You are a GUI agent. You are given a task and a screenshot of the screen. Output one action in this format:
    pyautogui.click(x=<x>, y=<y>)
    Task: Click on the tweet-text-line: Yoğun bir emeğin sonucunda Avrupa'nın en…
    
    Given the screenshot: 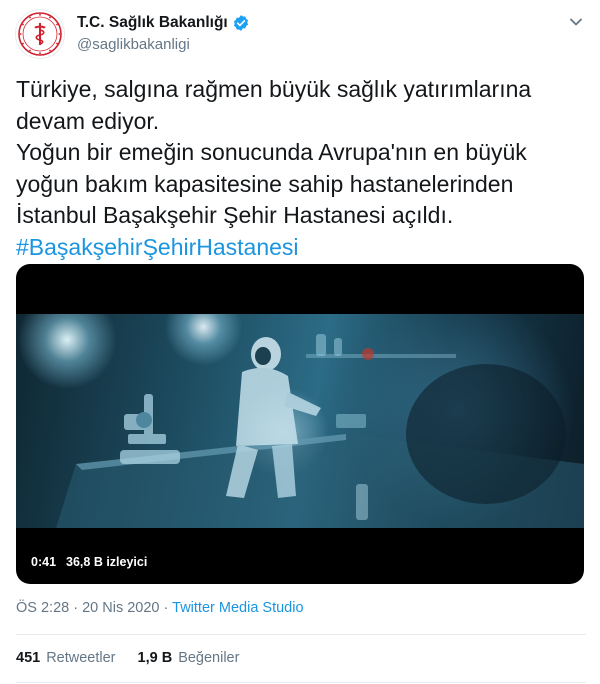 What is the action you would take?
    pyautogui.click(x=271, y=152)
    